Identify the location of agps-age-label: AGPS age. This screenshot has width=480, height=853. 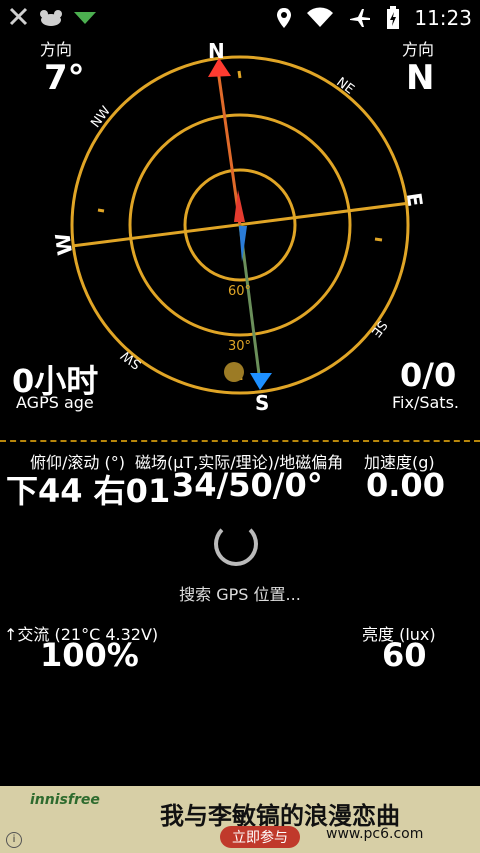
(55, 402).